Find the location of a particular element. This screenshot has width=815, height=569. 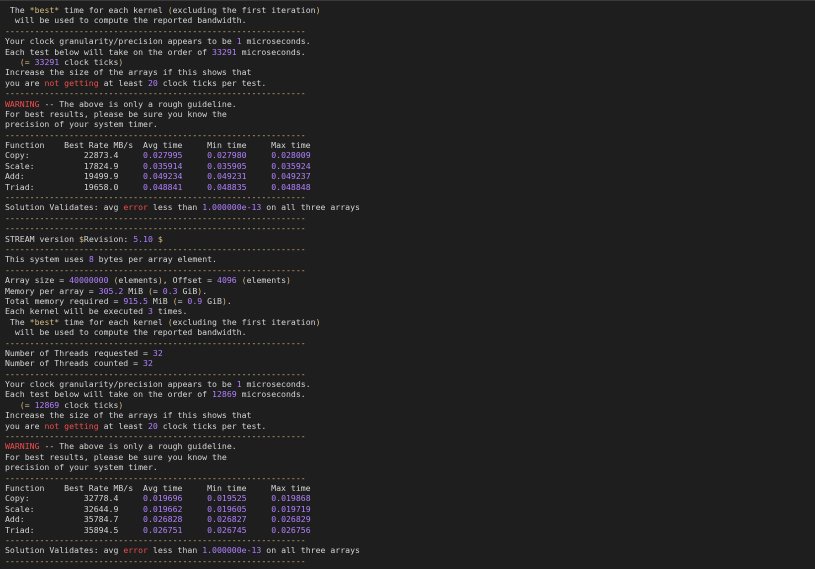

terminal-text-segment: precision of your system timer. is located at coordinates (81, 124).